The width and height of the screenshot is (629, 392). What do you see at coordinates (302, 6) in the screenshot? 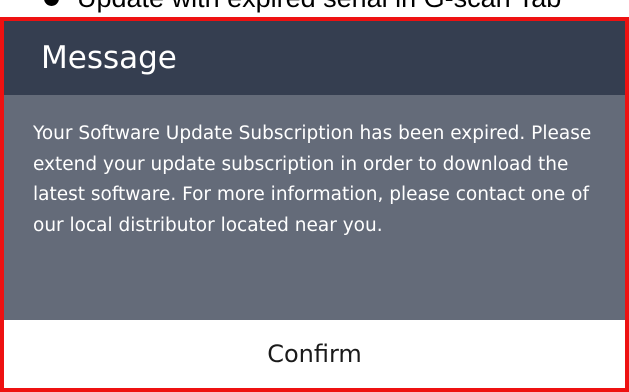
I see `document-heading: Update with expired serial in G-scan Tab` at bounding box center [302, 6].